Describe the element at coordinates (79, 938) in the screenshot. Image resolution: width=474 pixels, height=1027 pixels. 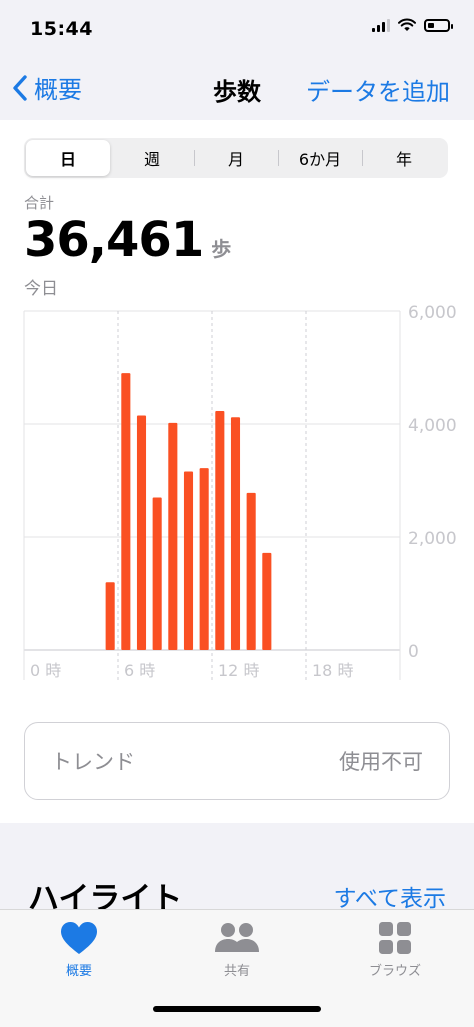
I see `heart-icon` at that location.